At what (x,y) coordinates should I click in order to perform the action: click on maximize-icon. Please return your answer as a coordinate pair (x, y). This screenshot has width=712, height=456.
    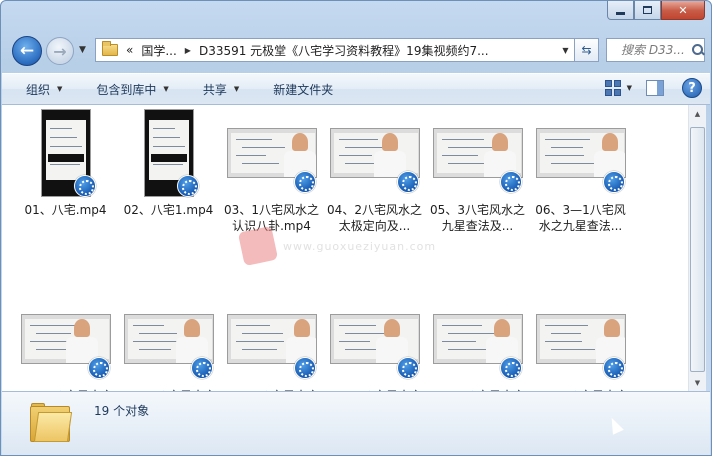
    Looking at the image, I should click on (647, 10).